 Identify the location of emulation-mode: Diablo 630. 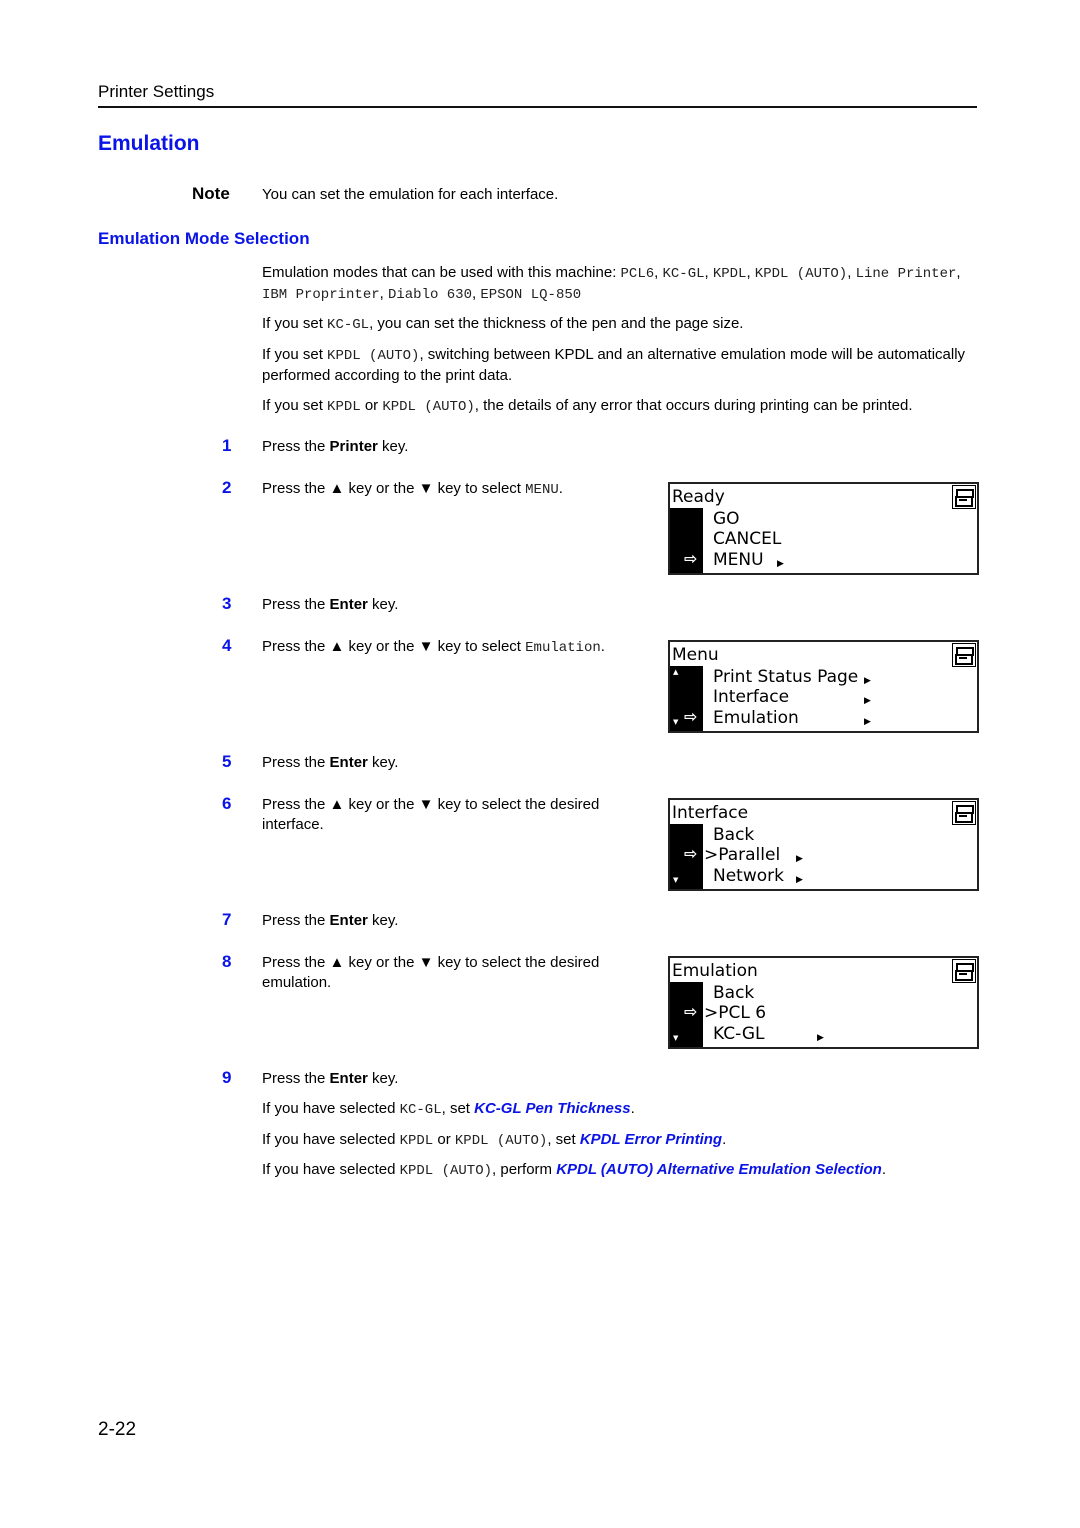
(429, 295).